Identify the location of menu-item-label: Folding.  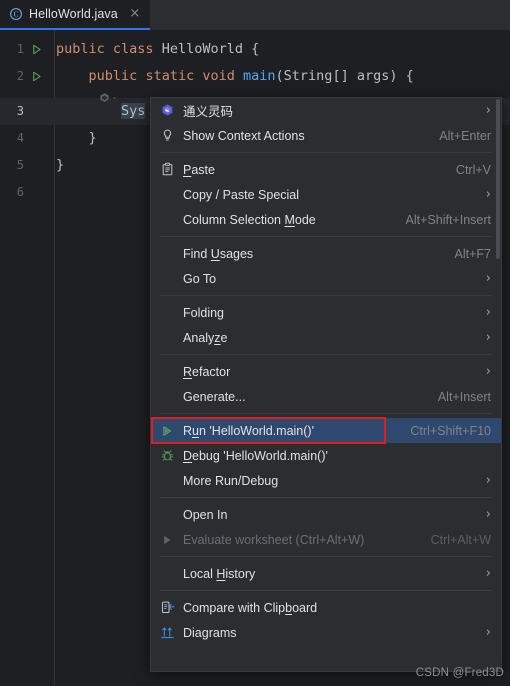
(203, 312).